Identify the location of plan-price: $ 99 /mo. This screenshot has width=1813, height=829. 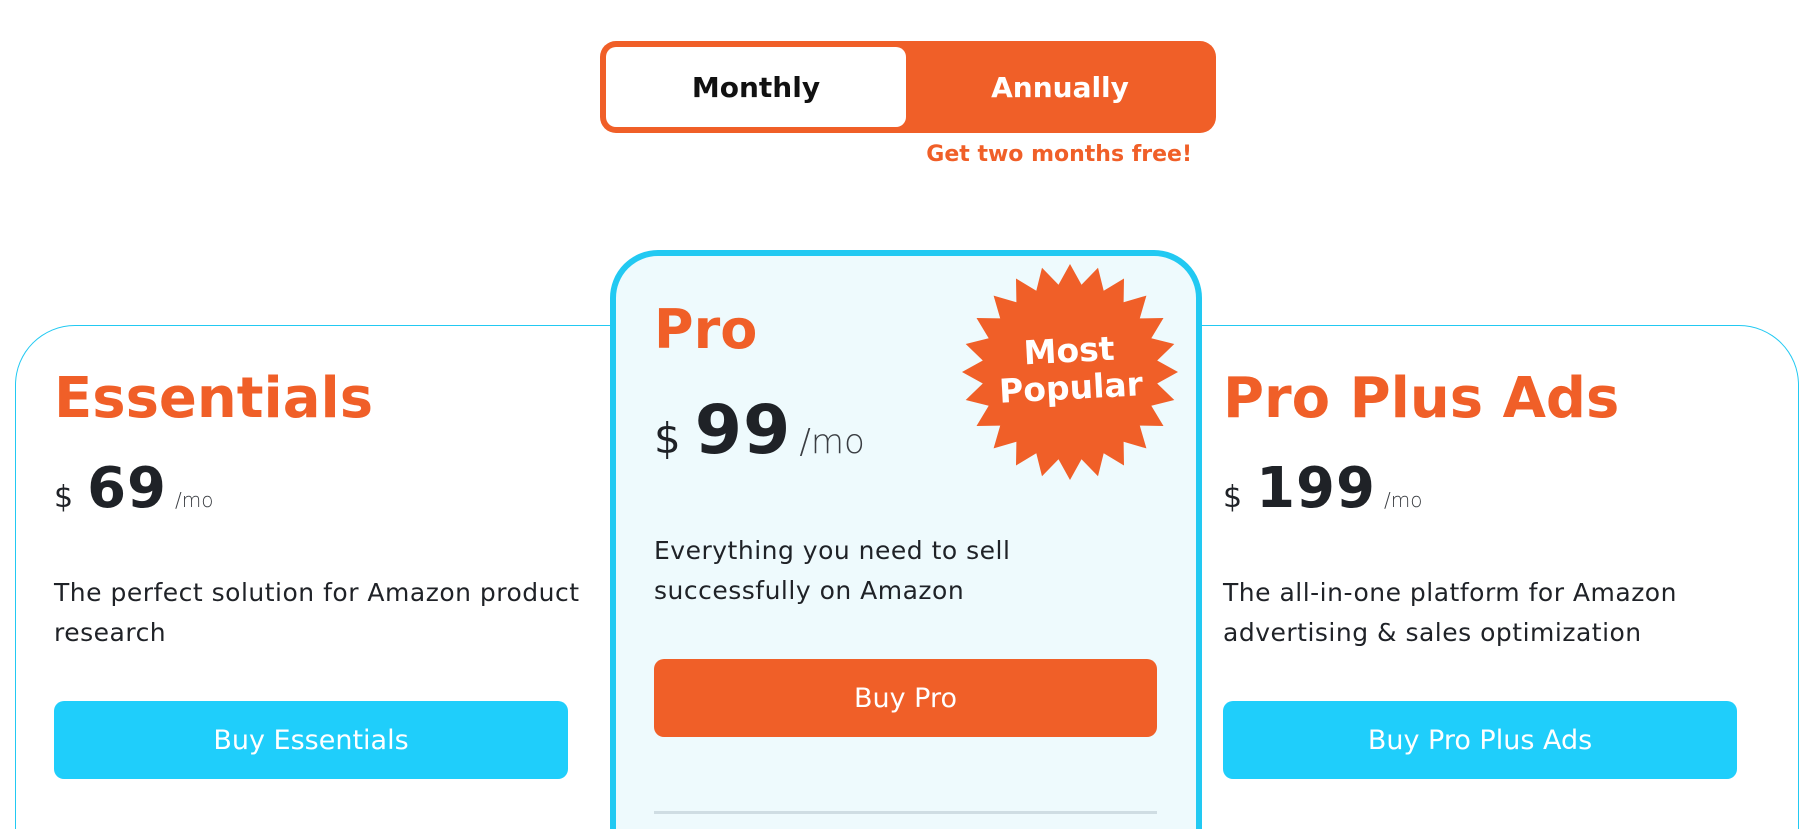
(759, 430).